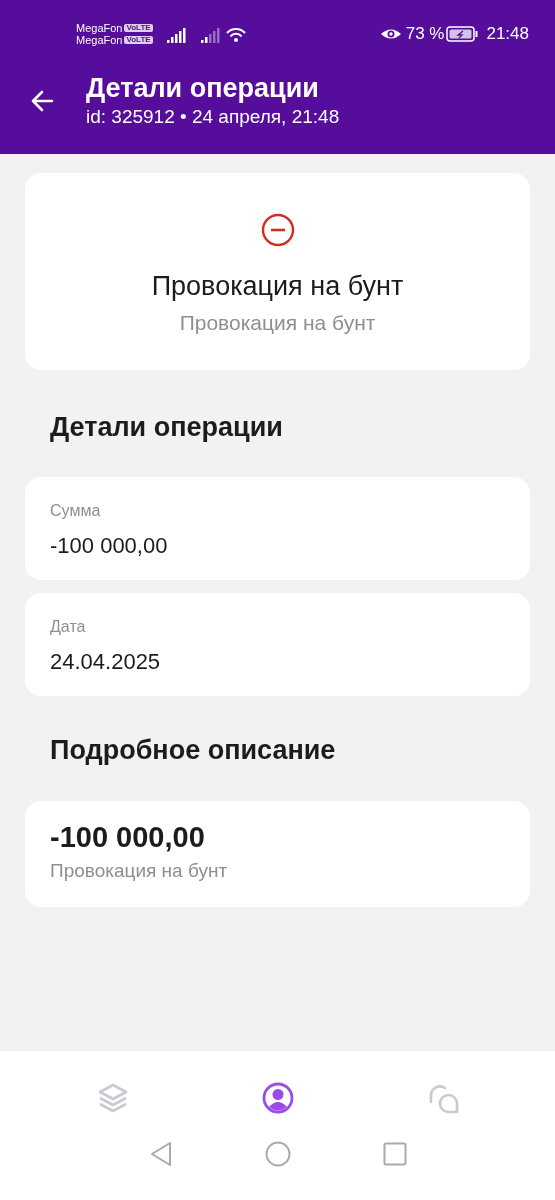 This screenshot has width=555, height=1200. Describe the element at coordinates (76, 511) in the screenshot. I see `field-label: Сумма` at that location.